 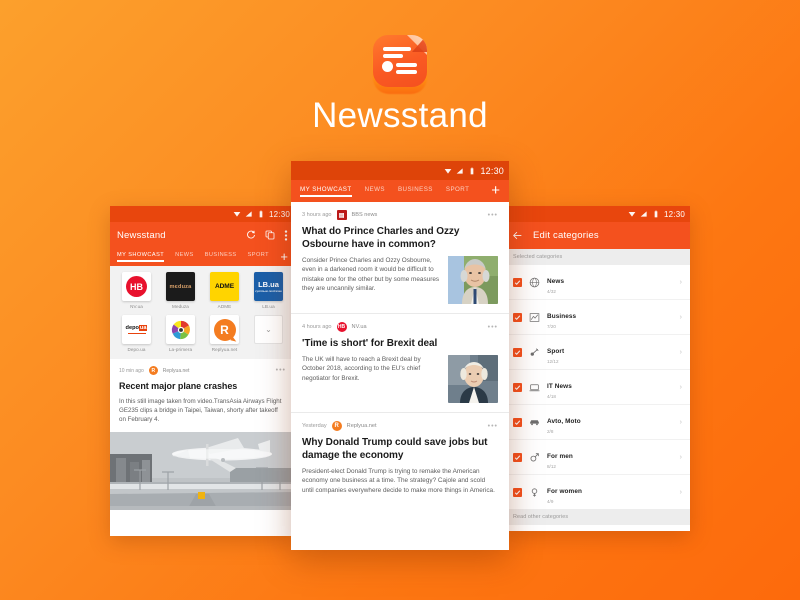 What do you see at coordinates (314, 426) in the screenshot?
I see `article-time: Yesterday` at bounding box center [314, 426].